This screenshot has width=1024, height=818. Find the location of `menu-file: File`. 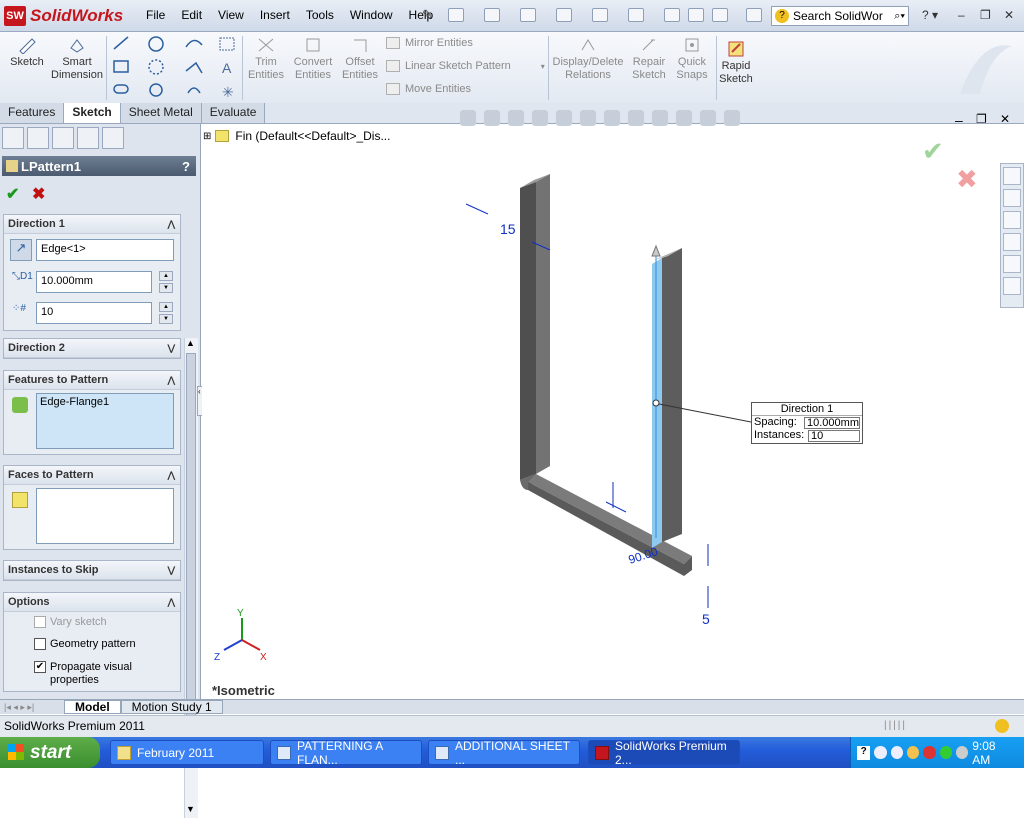

menu-file: File is located at coordinates (155, 15).